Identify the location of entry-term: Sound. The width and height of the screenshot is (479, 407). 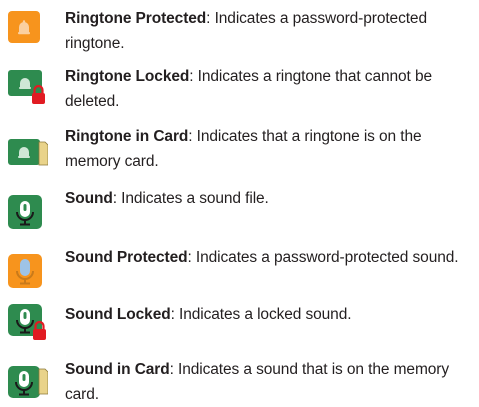
(89, 198).